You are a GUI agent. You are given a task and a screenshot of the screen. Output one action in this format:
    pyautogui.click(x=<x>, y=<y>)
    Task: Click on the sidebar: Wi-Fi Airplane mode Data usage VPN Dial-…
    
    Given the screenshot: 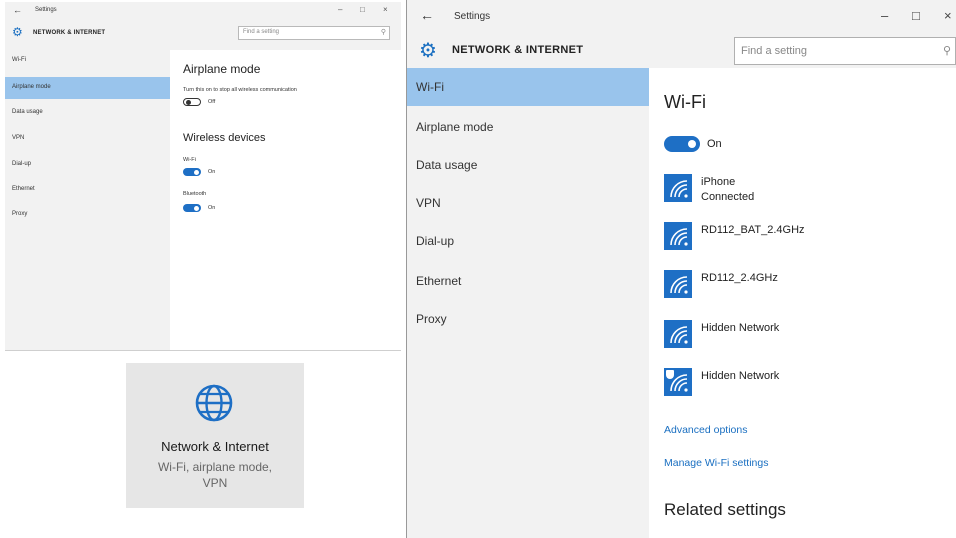 What is the action you would take?
    pyautogui.click(x=87, y=200)
    